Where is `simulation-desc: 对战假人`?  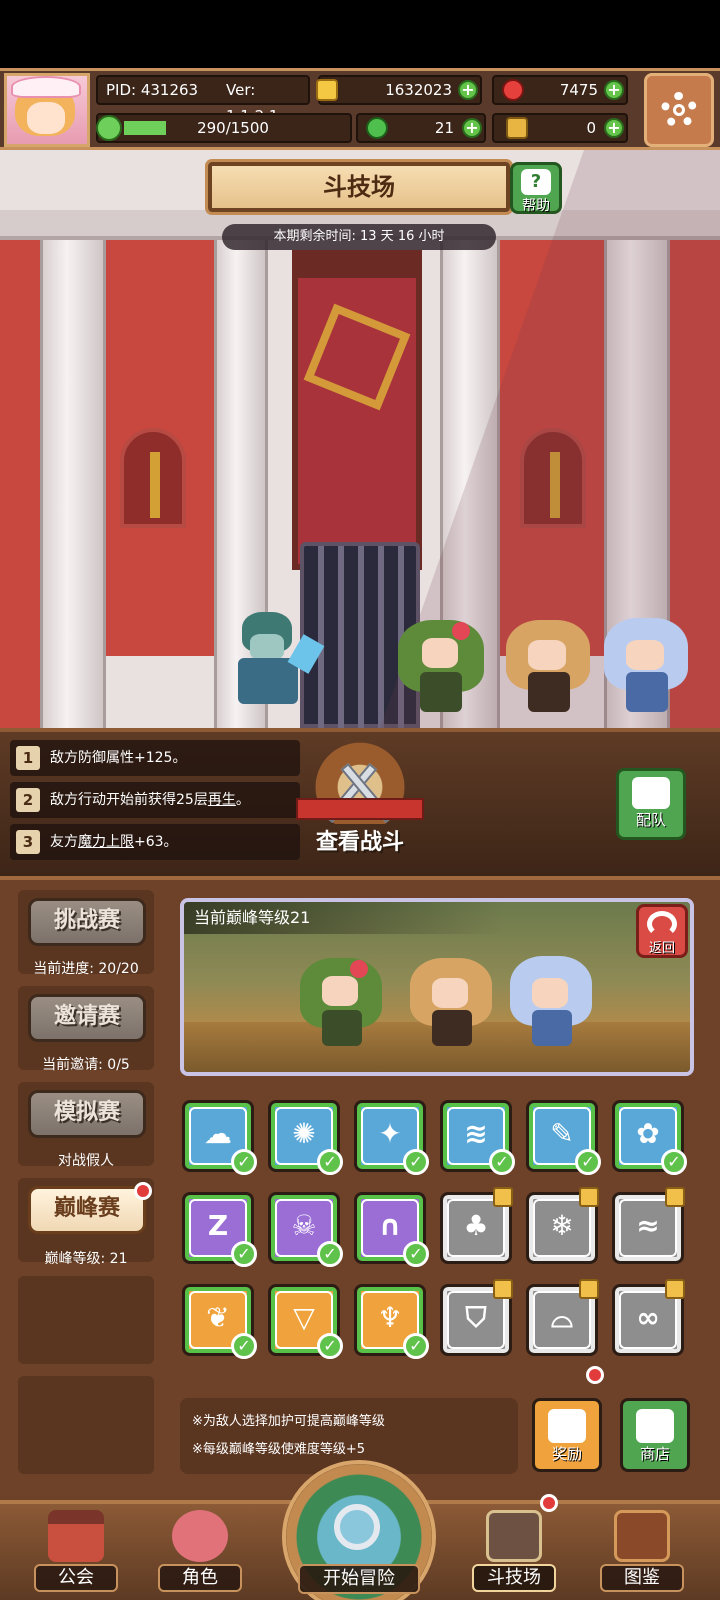 simulation-desc: 对战假人 is located at coordinates (86, 1161).